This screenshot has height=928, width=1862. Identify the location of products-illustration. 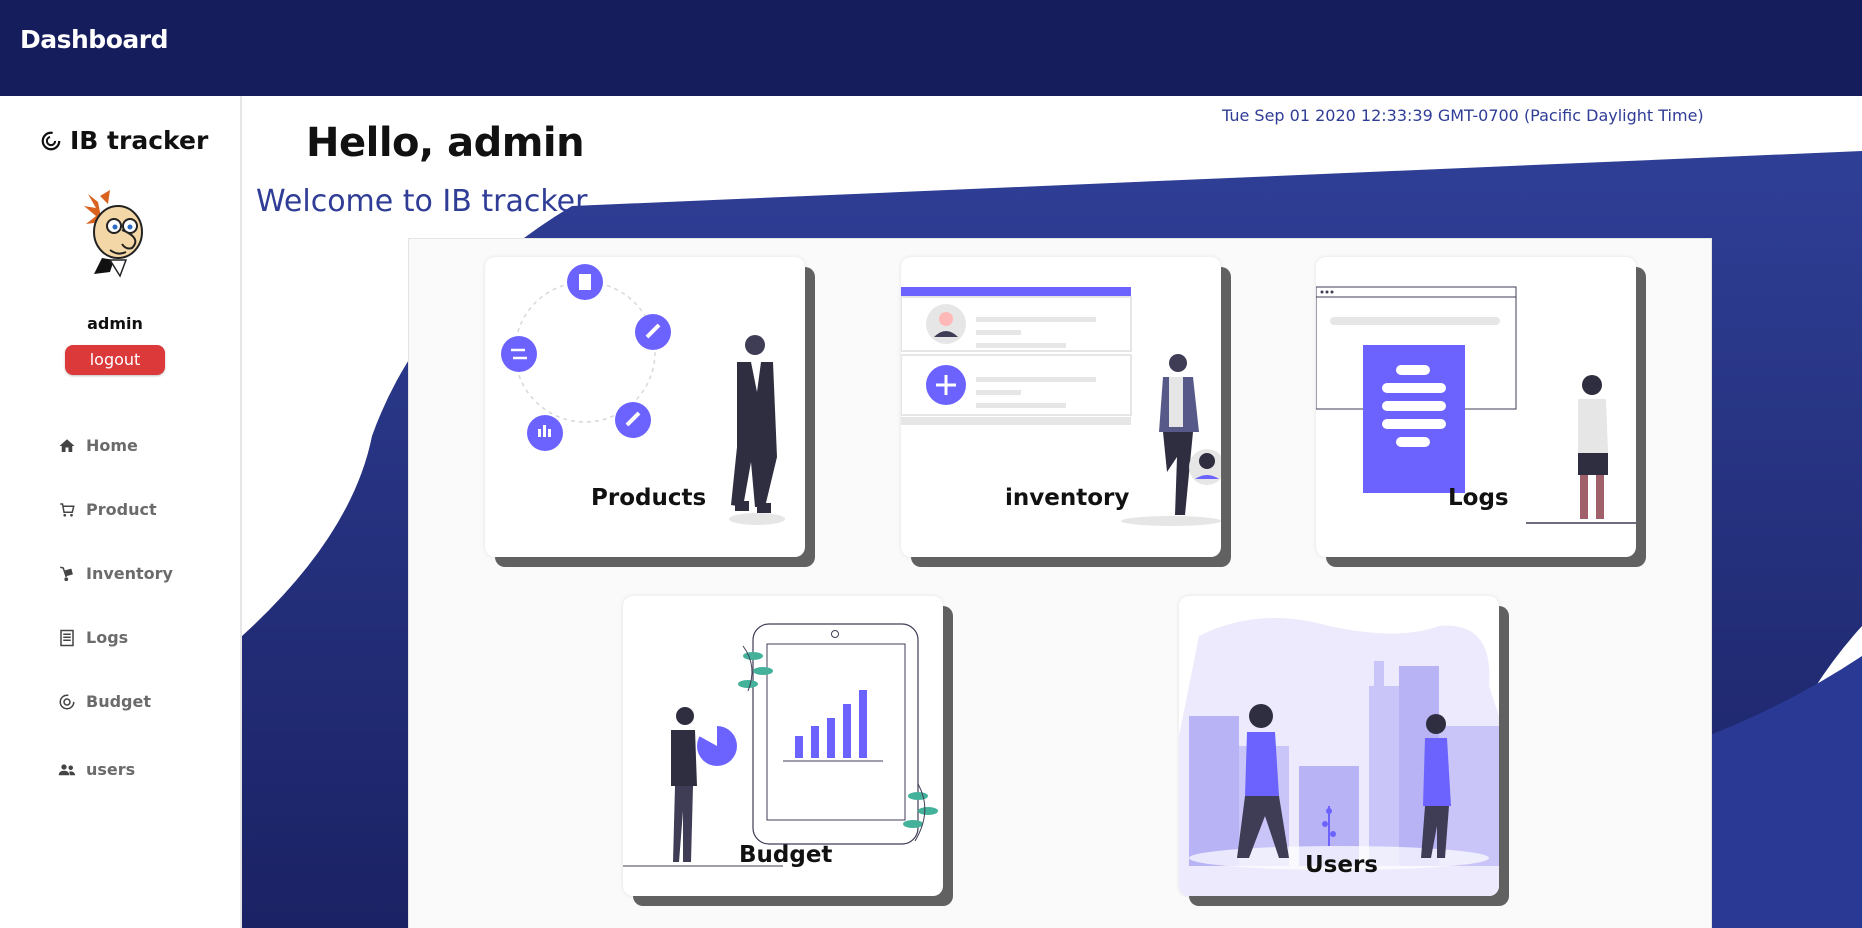
(643, 394).